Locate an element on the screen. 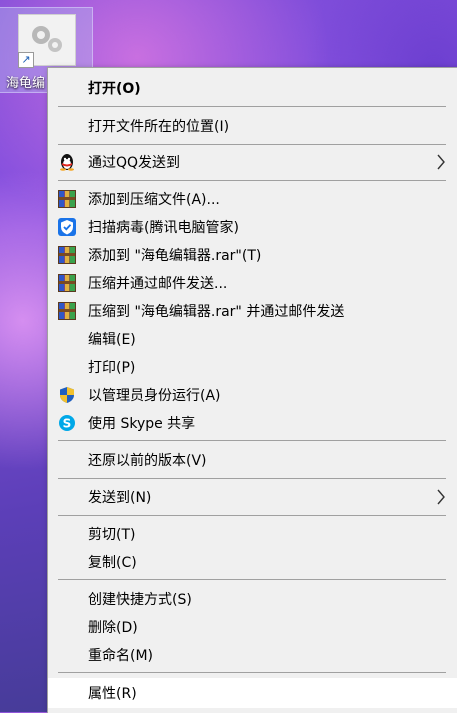 Image resolution: width=457 pixels, height=713 pixels. menu-item-label: 使用 Skype 共享 is located at coordinates (142, 424).